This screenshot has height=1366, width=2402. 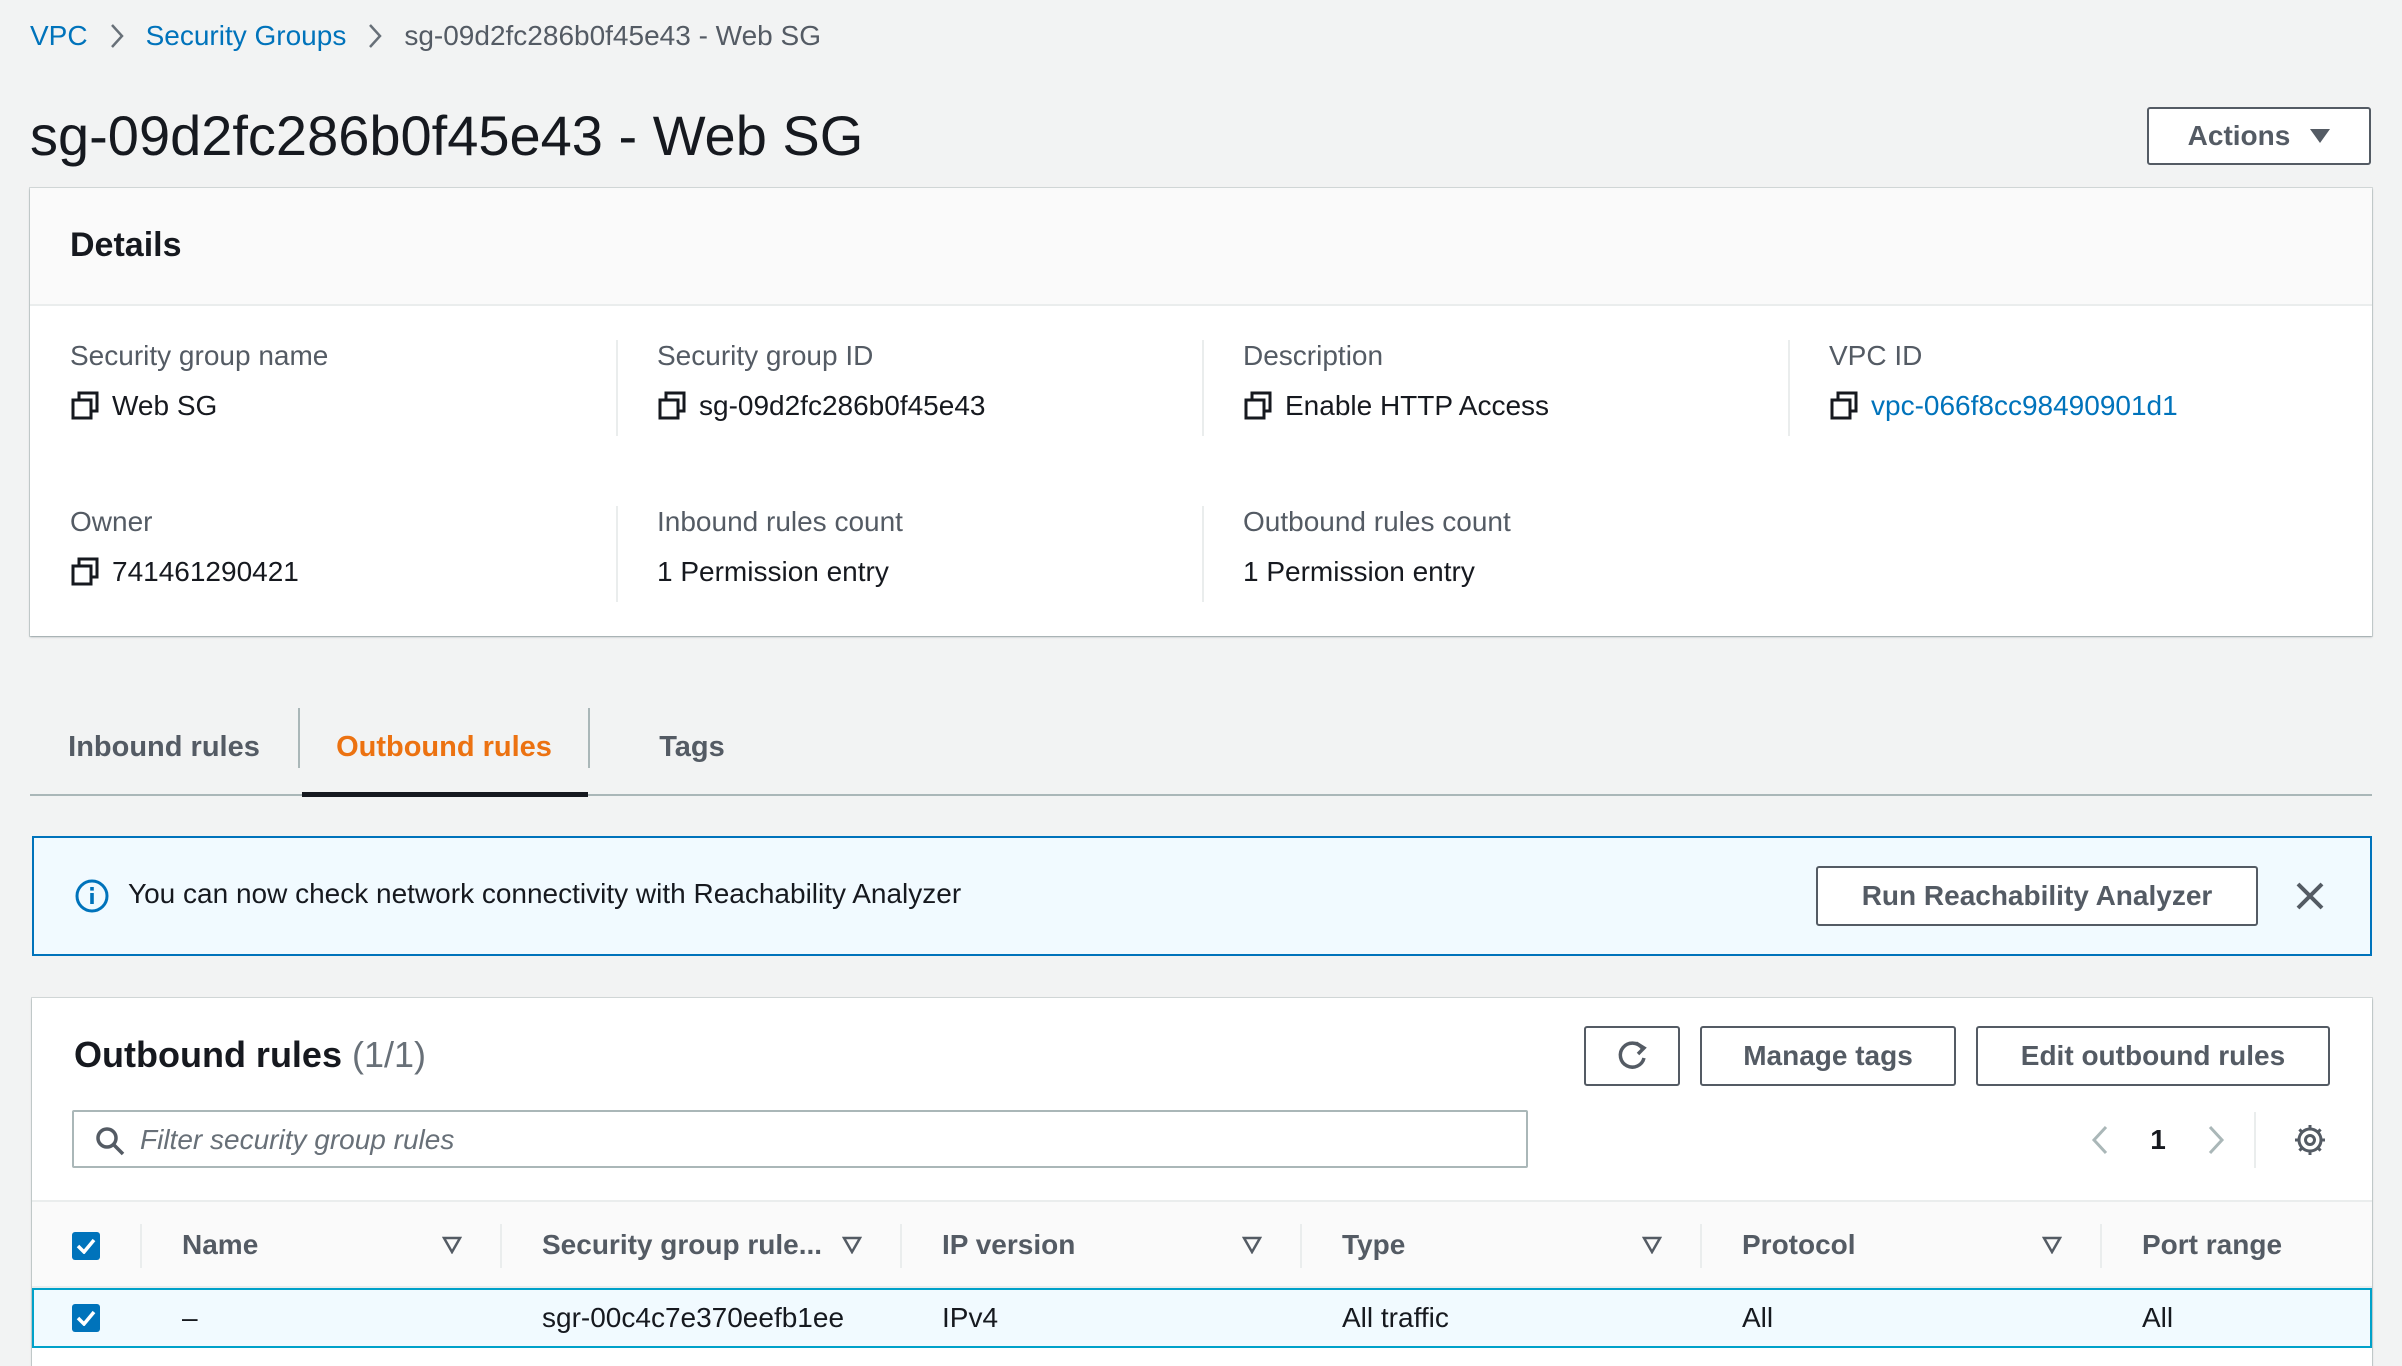 What do you see at coordinates (1373, 1245) in the screenshot?
I see `column-header-type: Type` at bounding box center [1373, 1245].